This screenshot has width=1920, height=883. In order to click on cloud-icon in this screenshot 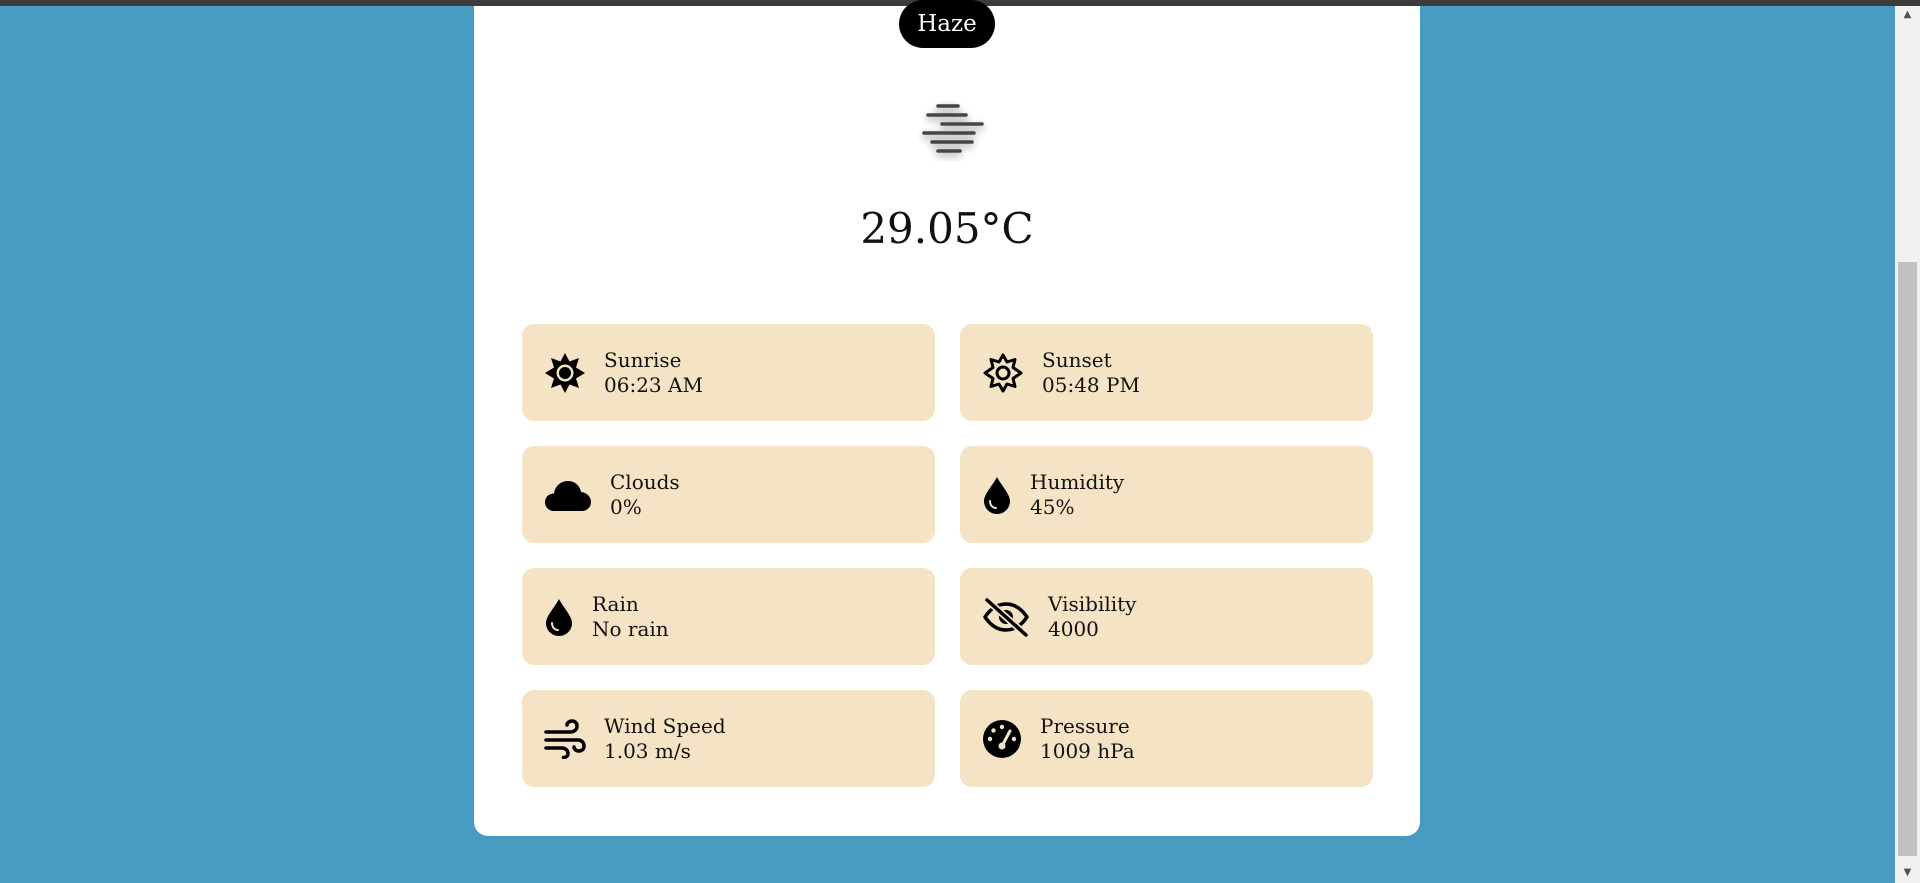, I will do `click(568, 495)`.